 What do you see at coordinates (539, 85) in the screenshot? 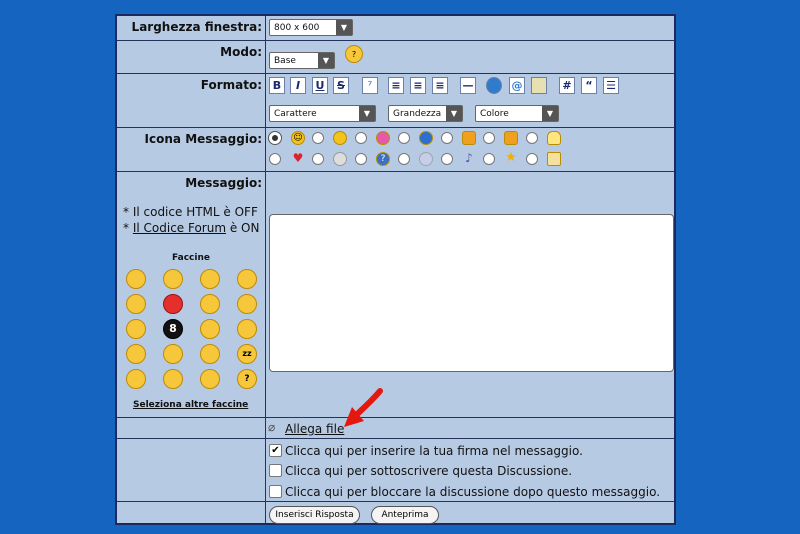
I see `image-icon` at bounding box center [539, 85].